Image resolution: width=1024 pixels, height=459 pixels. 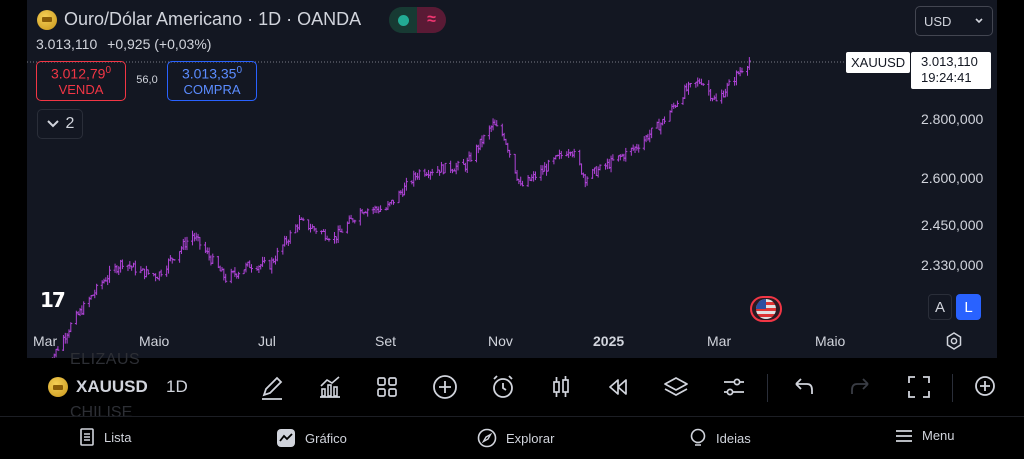 I want to click on indicators-icon, so click(x=330, y=387).